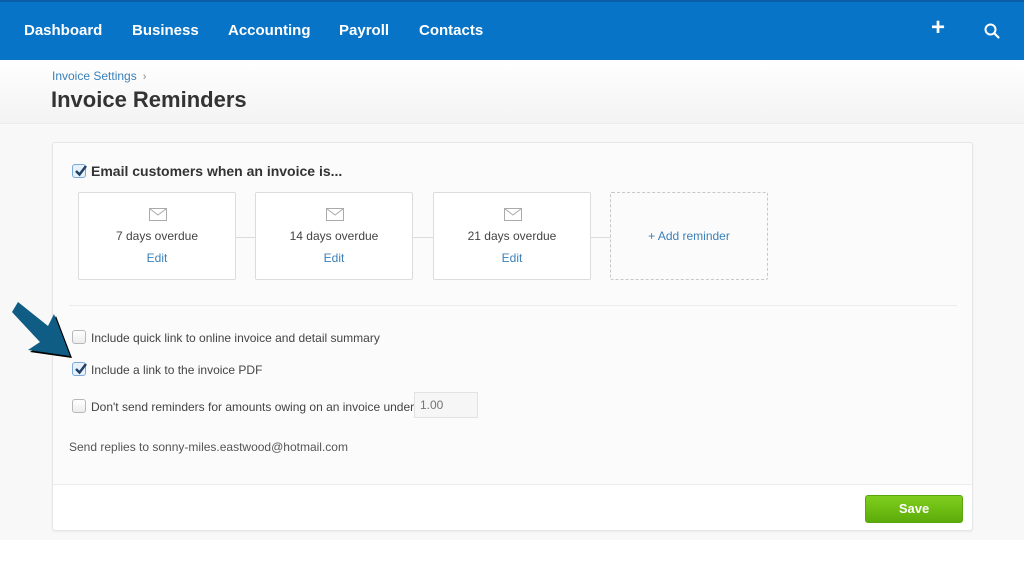 This screenshot has width=1024, height=577. What do you see at coordinates (914, 509) in the screenshot?
I see `save-button: Save` at bounding box center [914, 509].